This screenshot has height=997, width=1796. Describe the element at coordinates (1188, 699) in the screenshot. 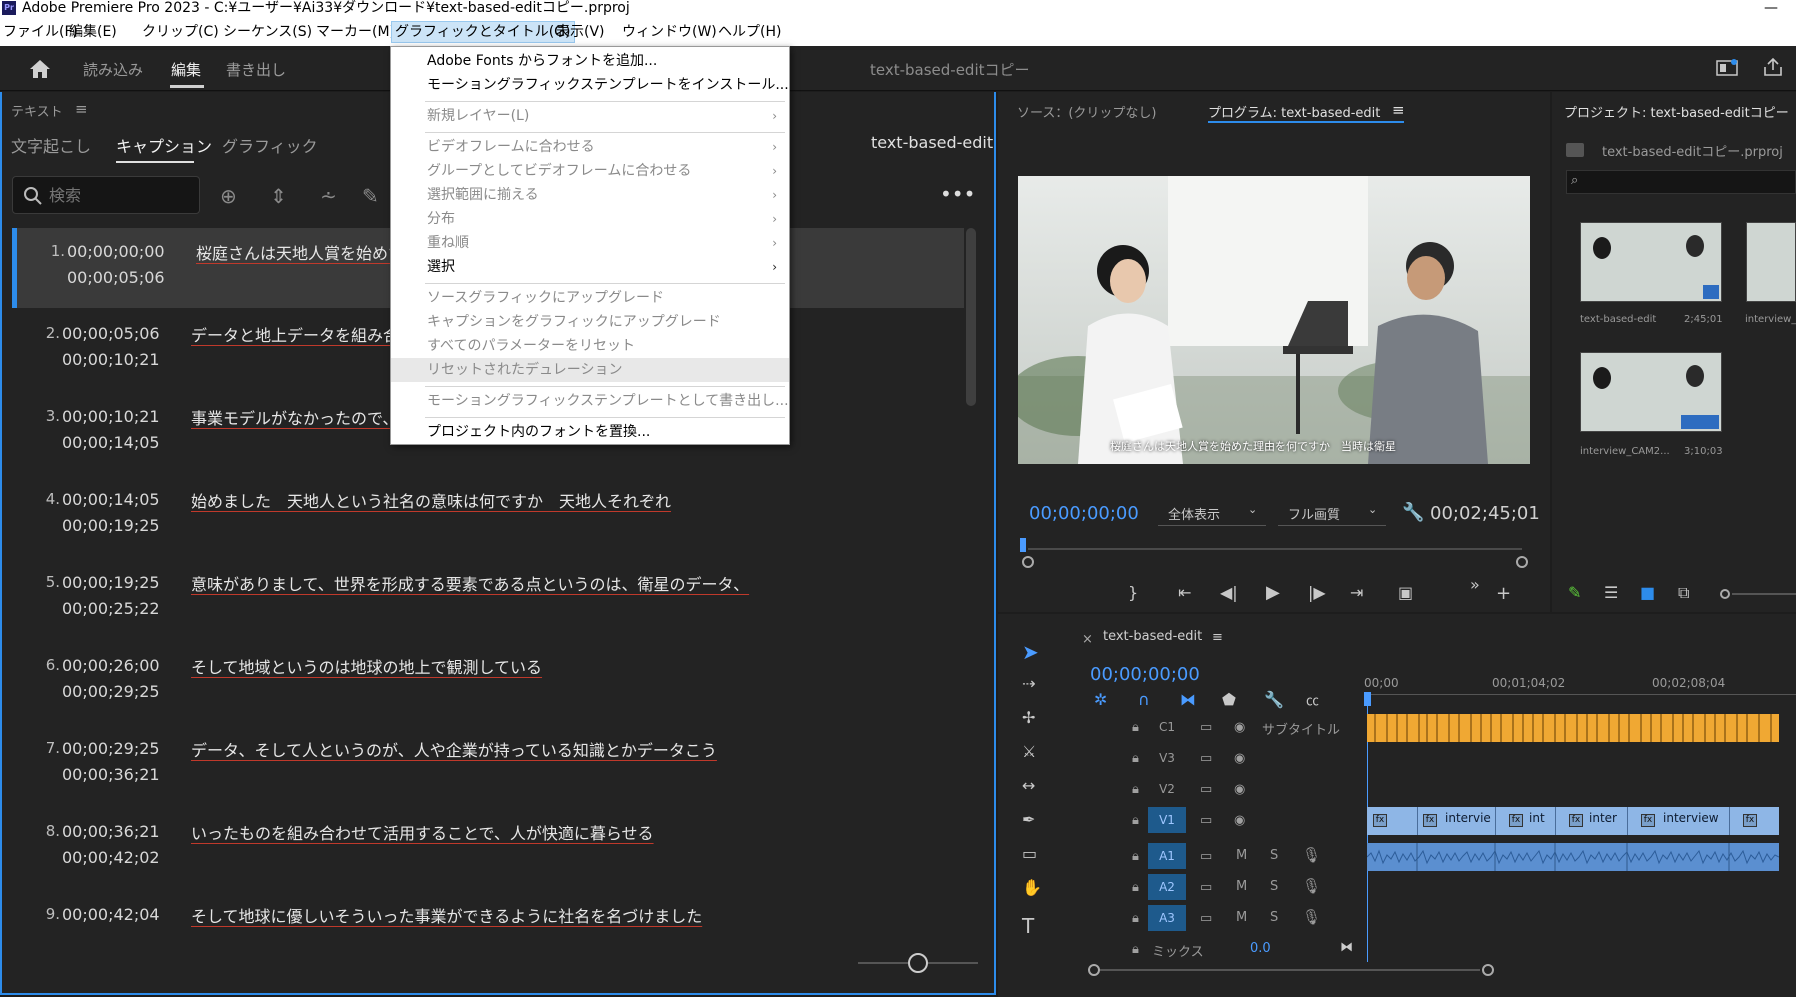

I see `linked-selection-icon: ⧓` at that location.